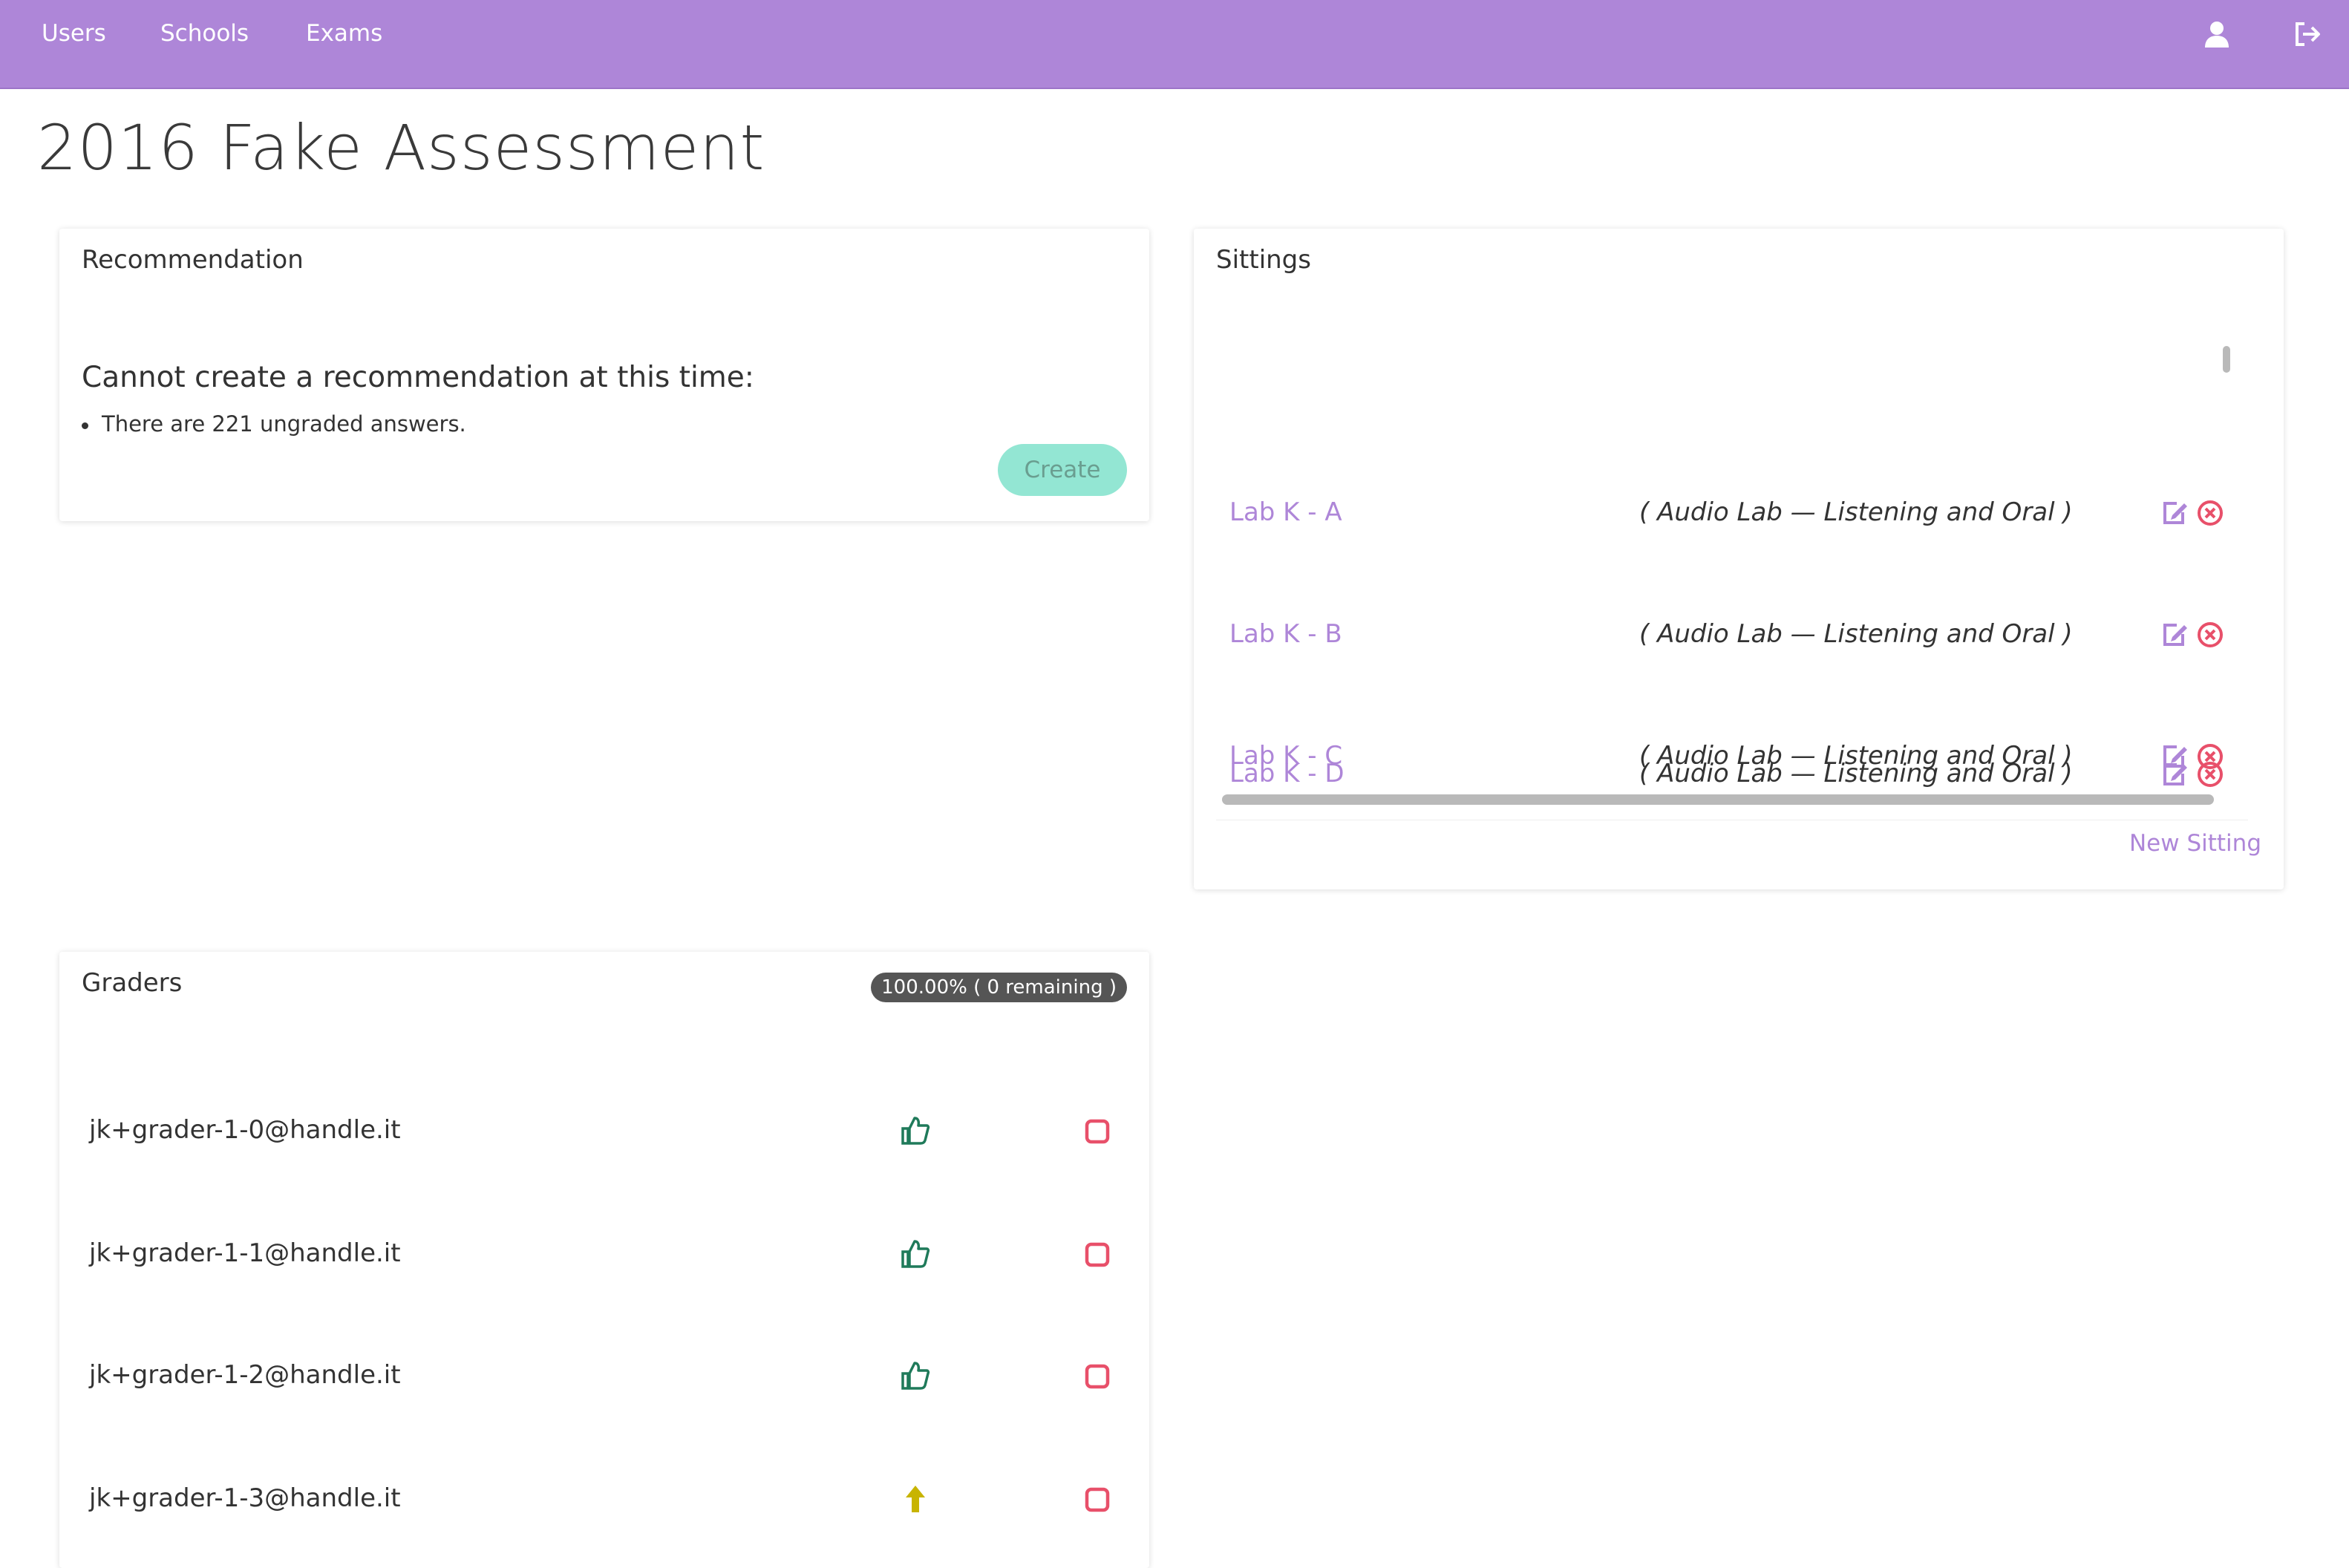 The height and width of the screenshot is (1568, 2349). What do you see at coordinates (245, 1498) in the screenshot?
I see `grader-email: jk+grader-1-3@handle.it` at bounding box center [245, 1498].